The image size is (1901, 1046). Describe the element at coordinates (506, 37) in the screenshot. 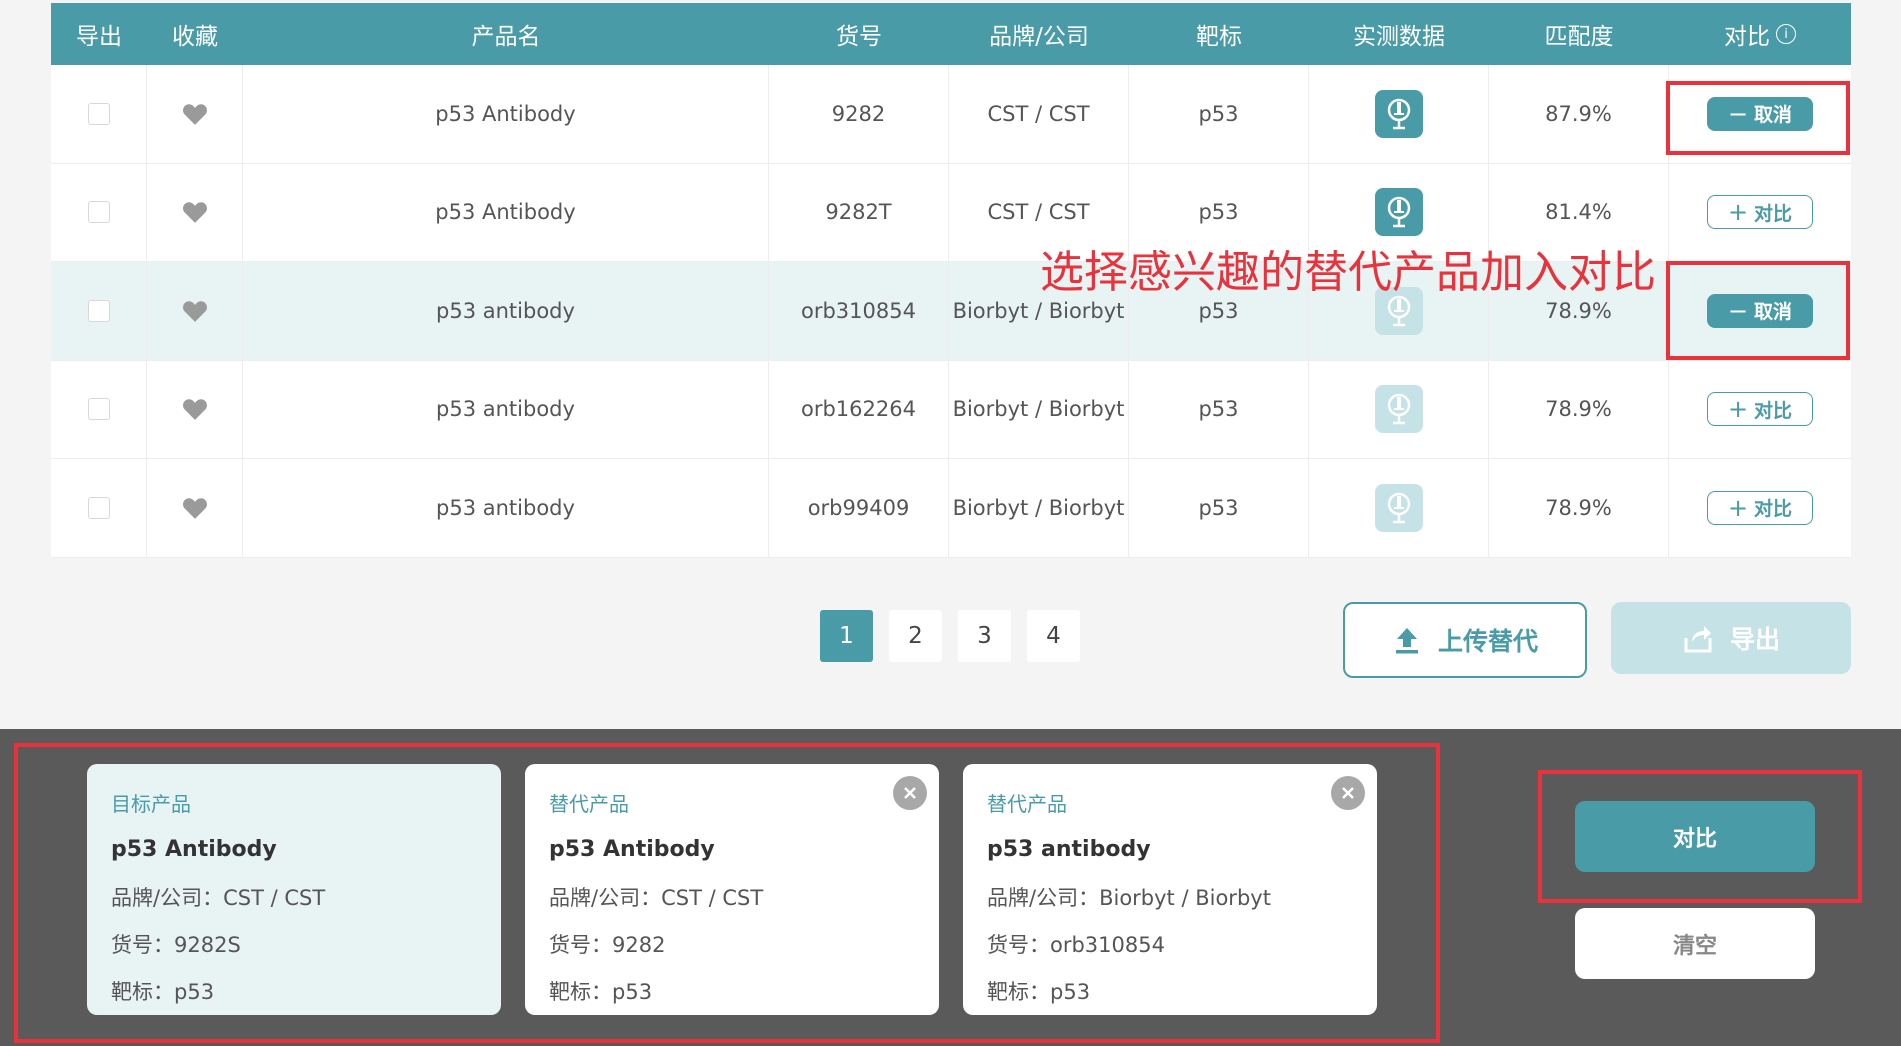

I see `header-product: 产品名` at that location.